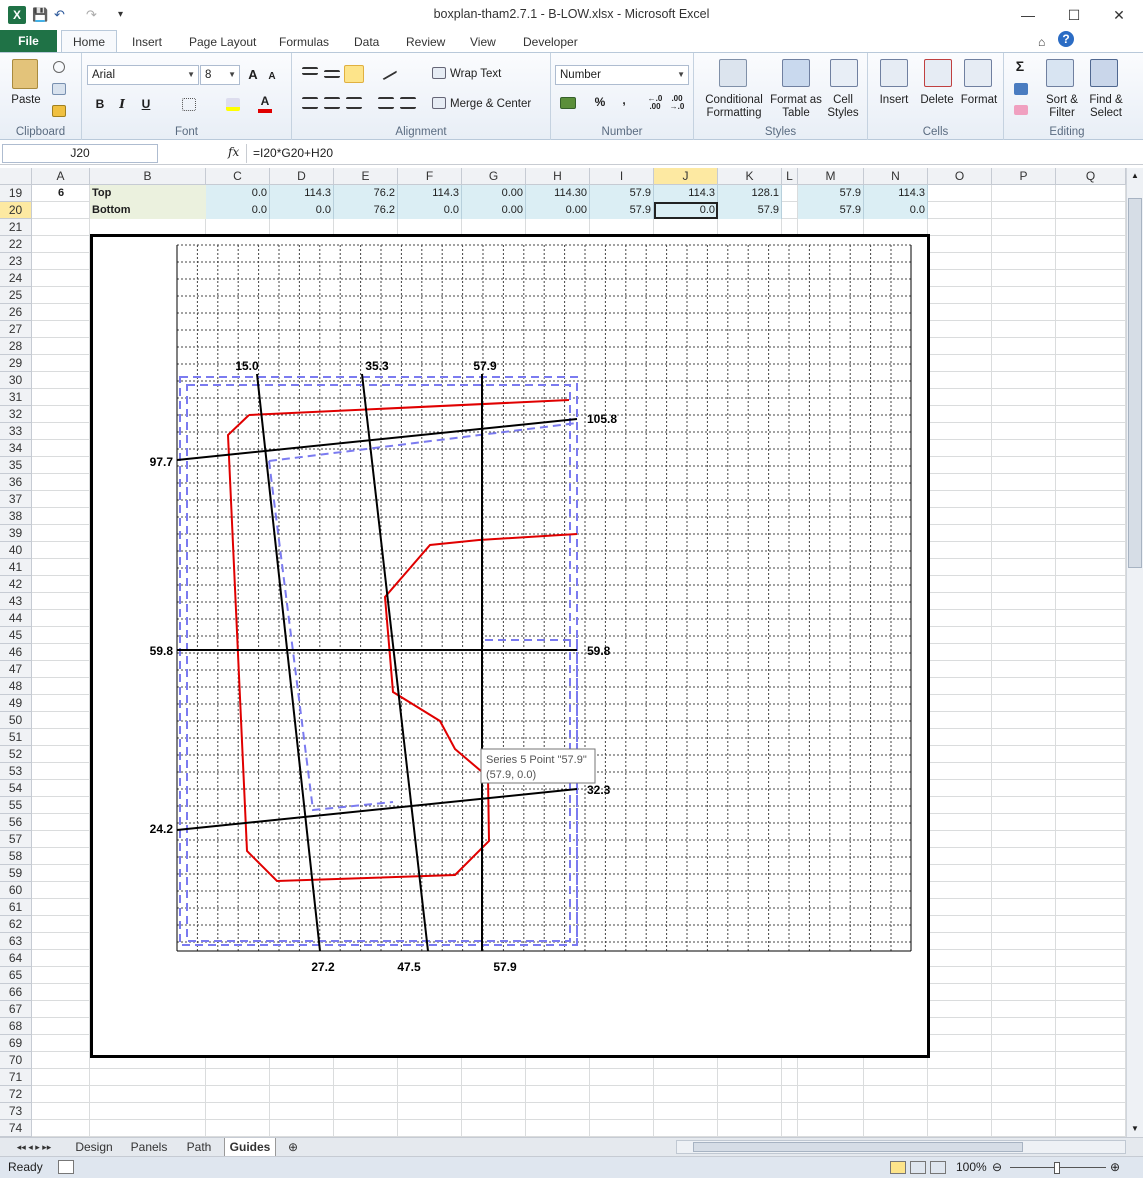 Image resolution: width=1143 pixels, height=1178 pixels. Describe the element at coordinates (16, 448) in the screenshot. I see `row-header-34: 34` at that location.